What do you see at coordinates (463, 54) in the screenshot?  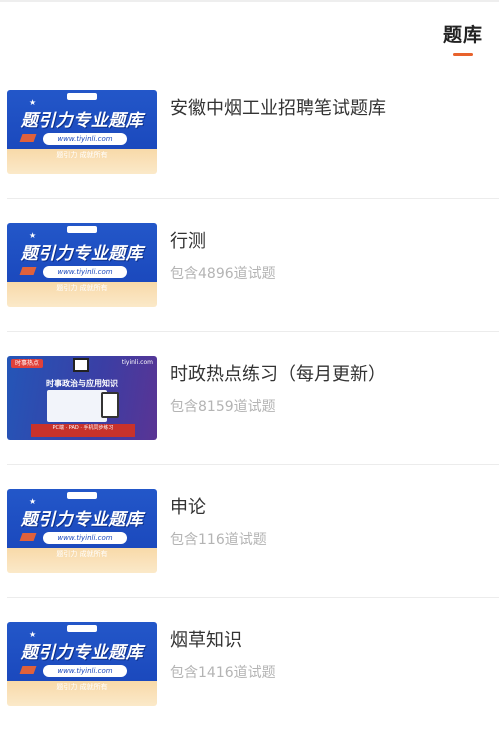 I see `tab-active-indicator` at bounding box center [463, 54].